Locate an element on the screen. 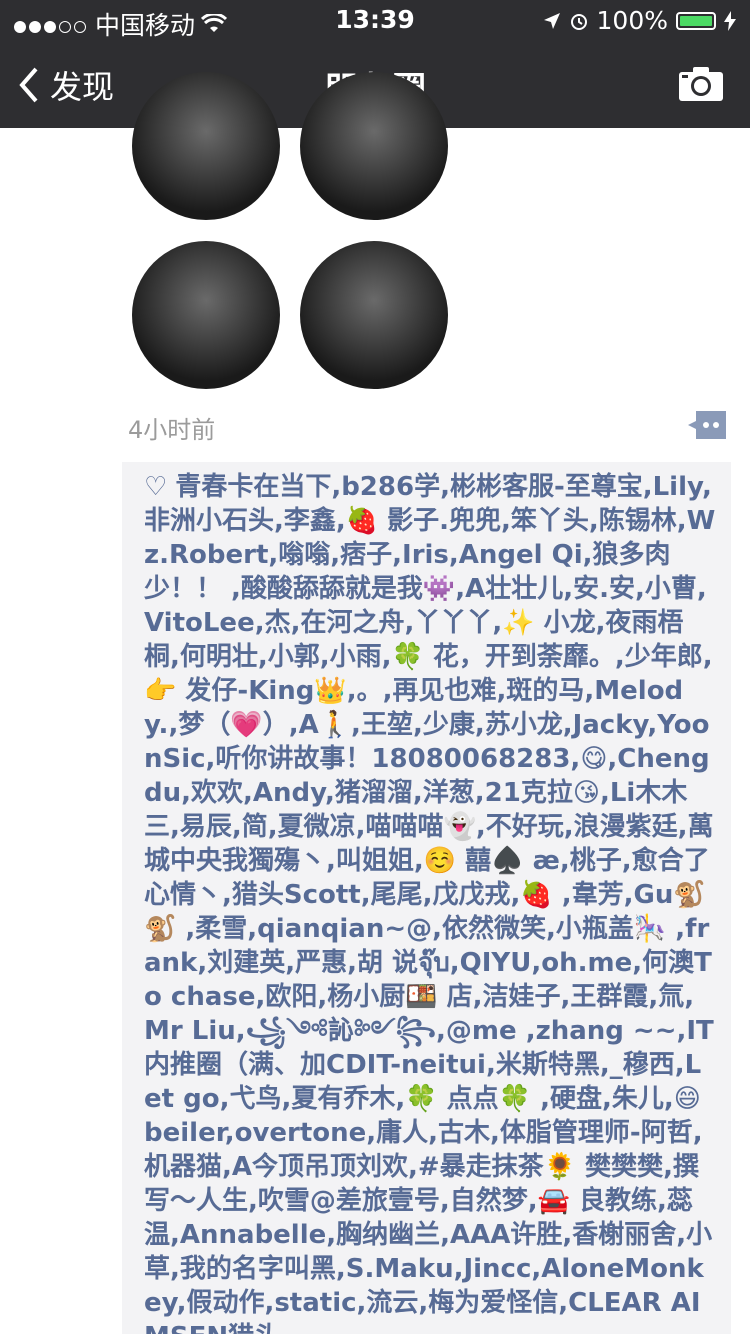 The image size is (750, 1334). camera-icon is located at coordinates (701, 84).